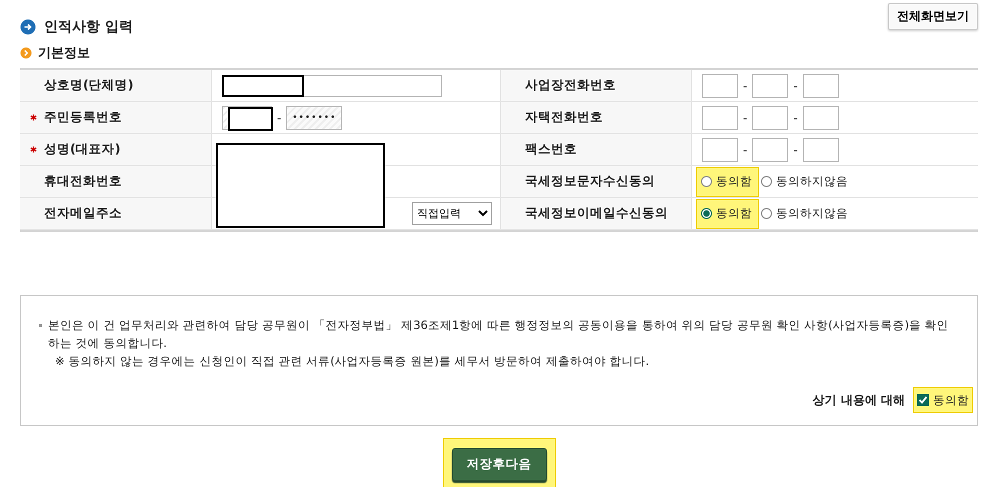 The image size is (992, 487). Describe the element at coordinates (28, 27) in the screenshot. I see `arrow-circle-icon` at that location.